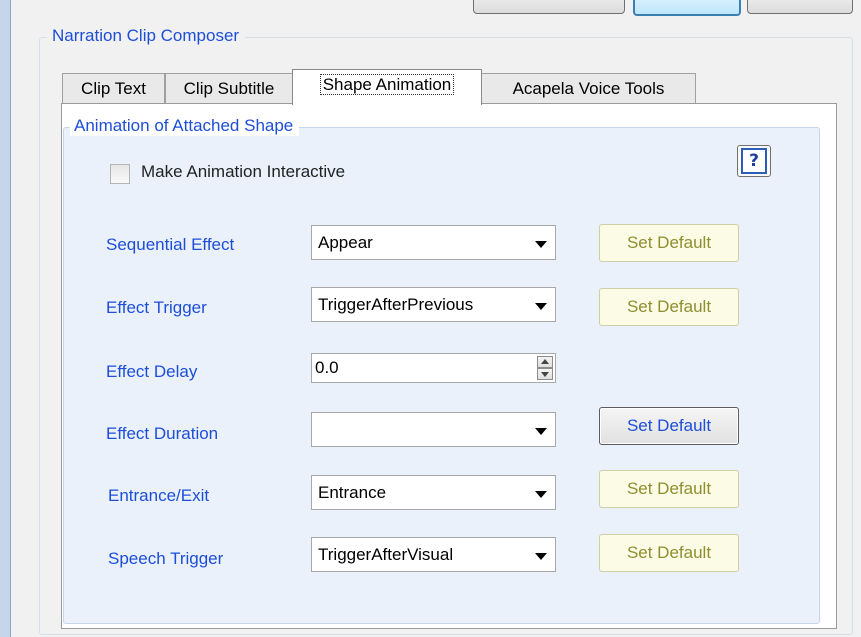 The image size is (861, 637). Describe the element at coordinates (229, 88) in the screenshot. I see `tab-clip-subtitle: Clip Subtitle` at that location.